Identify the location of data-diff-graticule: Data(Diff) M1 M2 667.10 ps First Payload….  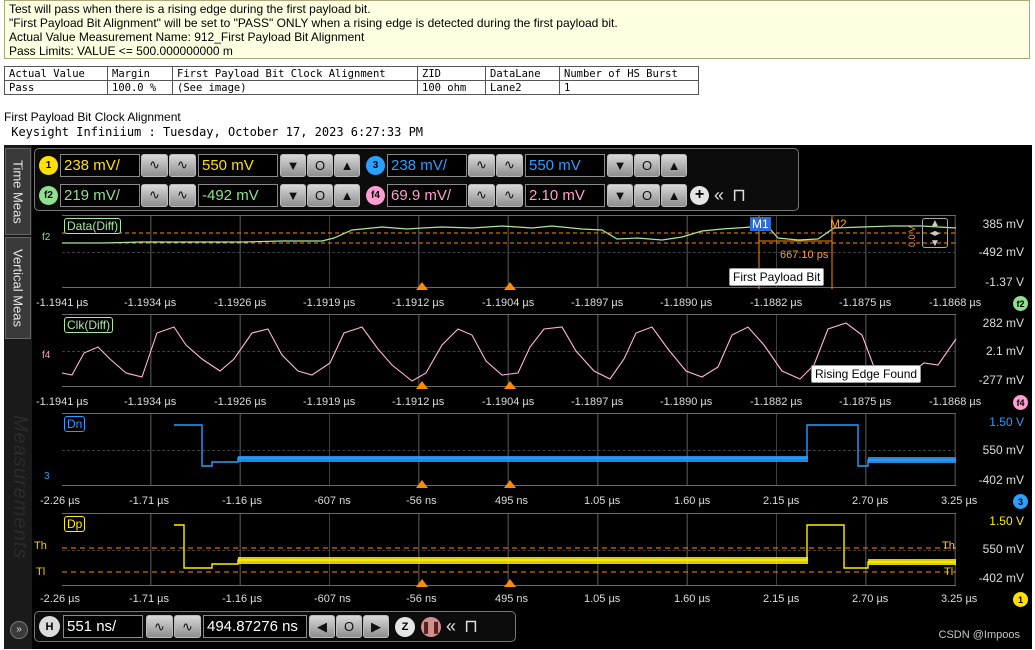
(509, 252).